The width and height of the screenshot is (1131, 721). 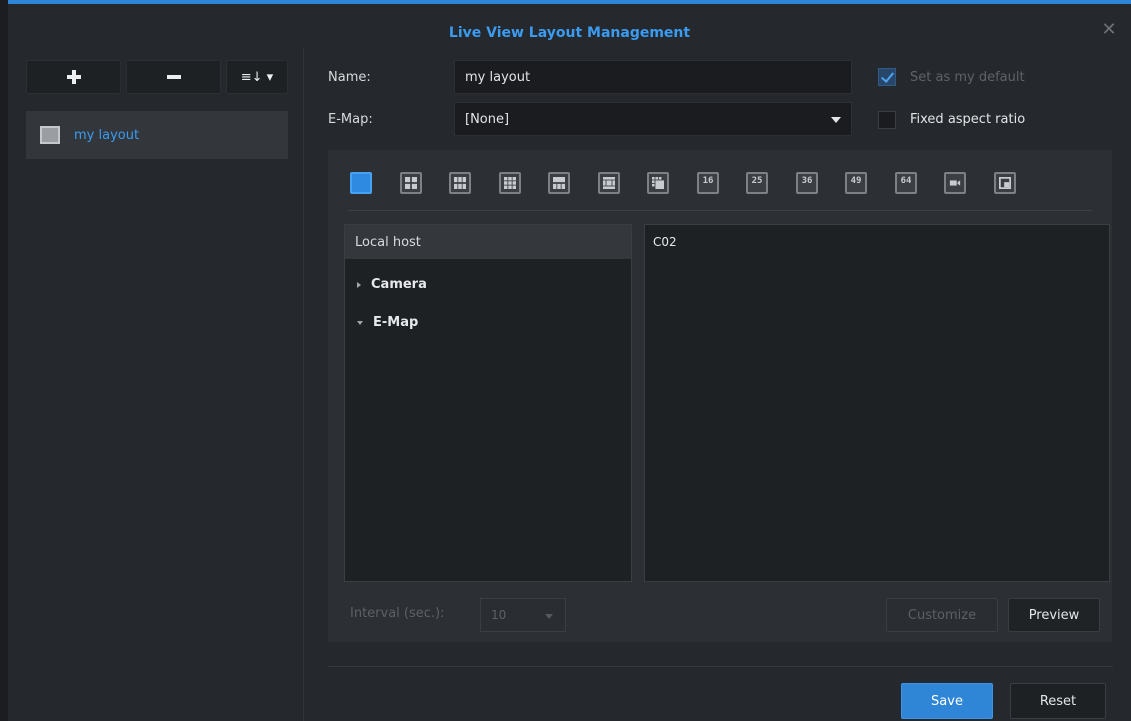 I want to click on tree-node-label: Camera, so click(x=399, y=284).